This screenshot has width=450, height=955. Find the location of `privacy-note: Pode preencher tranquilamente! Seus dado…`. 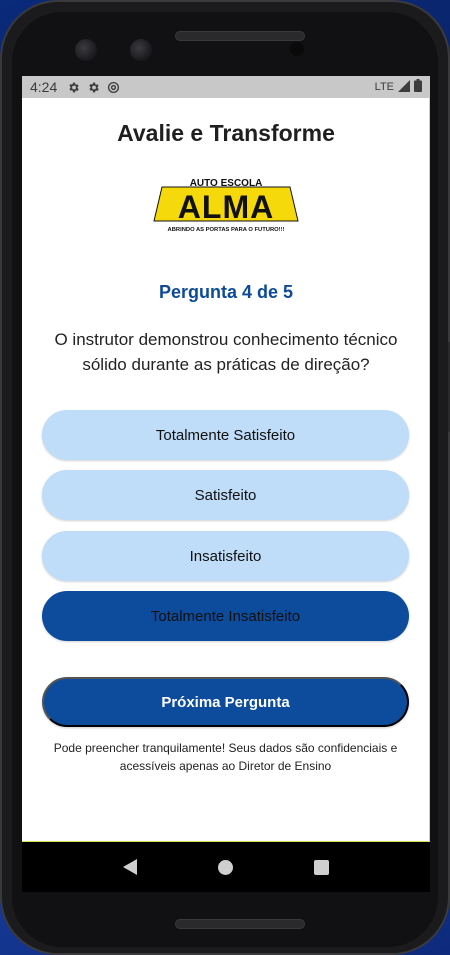

privacy-note: Pode preencher tranquilamente! Seus dado… is located at coordinates (225, 757).